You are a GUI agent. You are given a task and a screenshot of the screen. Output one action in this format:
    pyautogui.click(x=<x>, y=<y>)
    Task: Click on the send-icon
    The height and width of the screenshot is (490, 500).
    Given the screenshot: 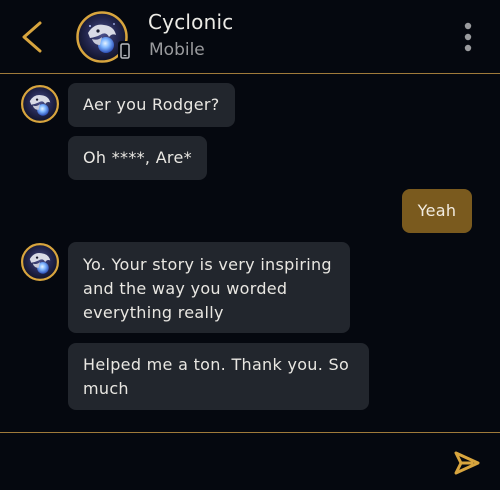 What is the action you would take?
    pyautogui.click(x=467, y=463)
    